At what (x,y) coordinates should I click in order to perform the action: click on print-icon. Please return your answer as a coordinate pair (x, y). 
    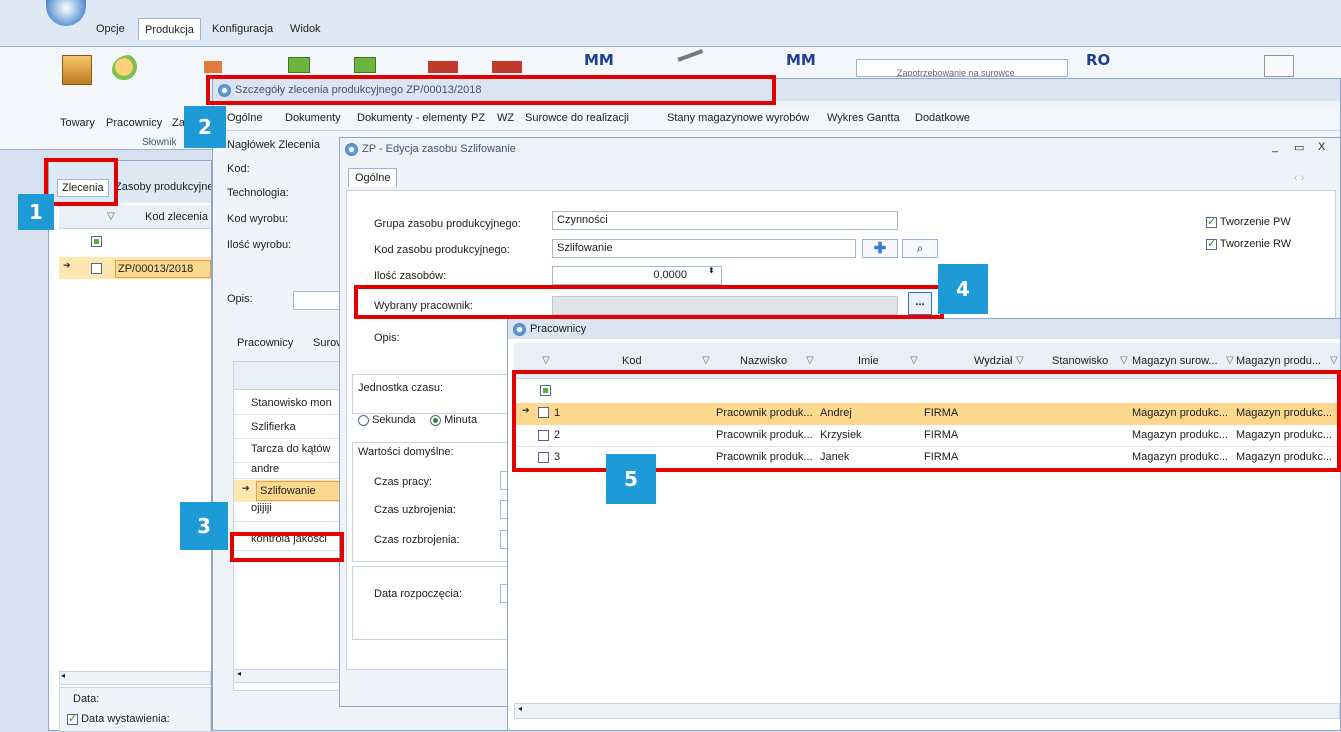
    Looking at the image, I should click on (1279, 66).